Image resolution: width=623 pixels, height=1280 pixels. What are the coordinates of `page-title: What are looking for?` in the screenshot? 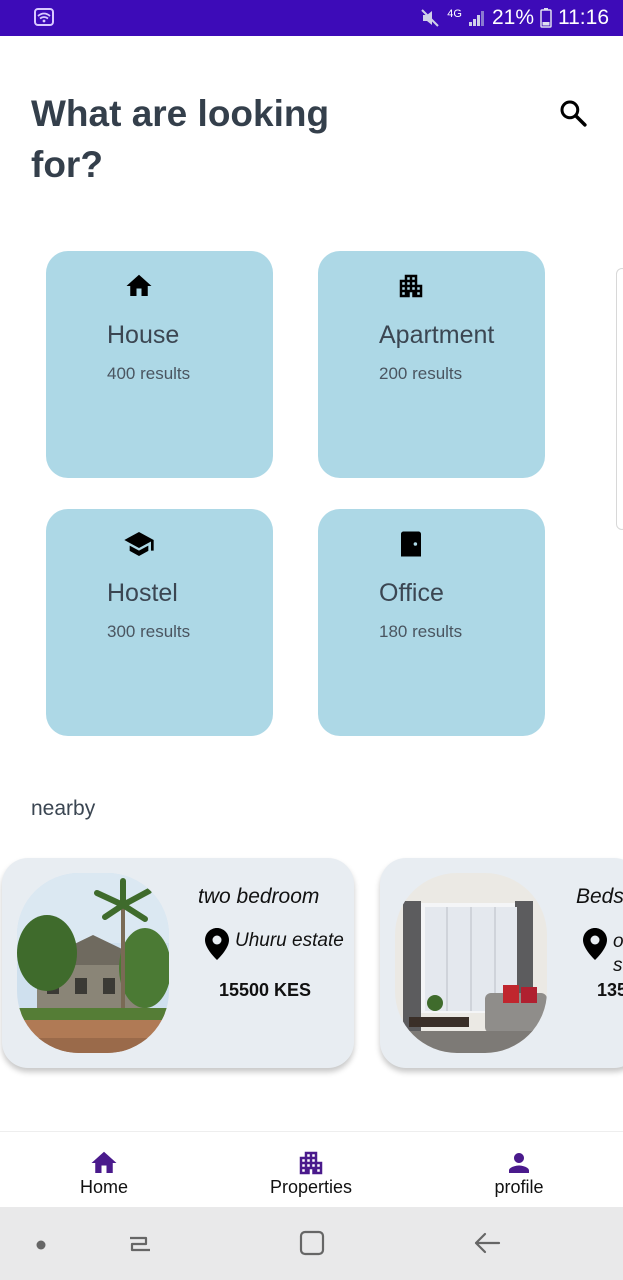 It's located at (180, 139).